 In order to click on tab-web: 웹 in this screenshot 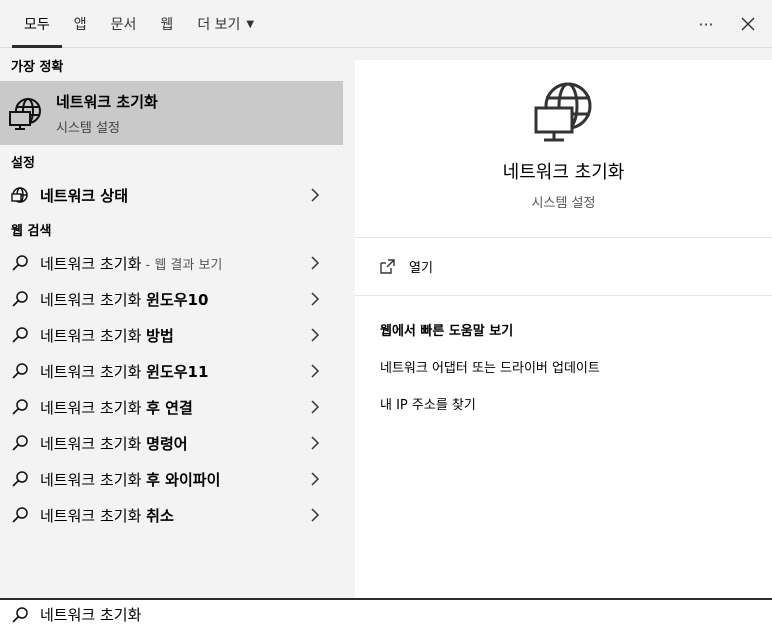, I will do `click(166, 24)`.